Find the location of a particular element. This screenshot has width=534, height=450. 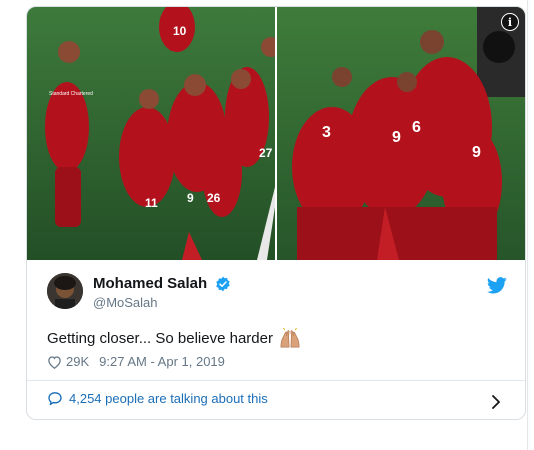

jersey-number: 11 is located at coordinates (151, 203).